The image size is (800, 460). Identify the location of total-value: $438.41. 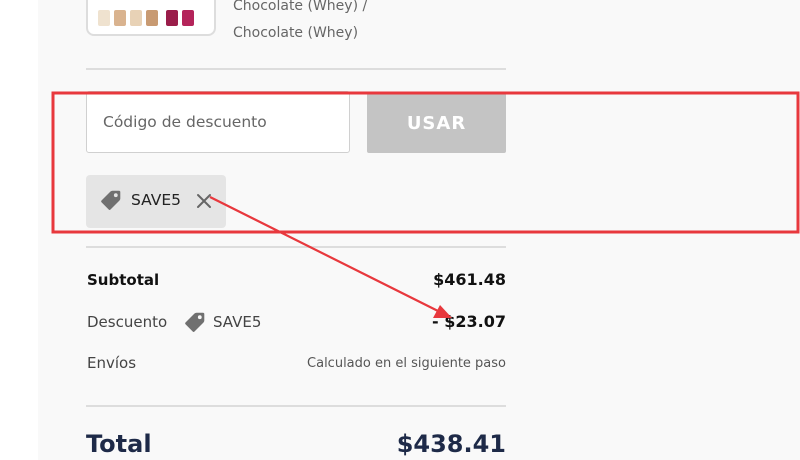
(451, 444).